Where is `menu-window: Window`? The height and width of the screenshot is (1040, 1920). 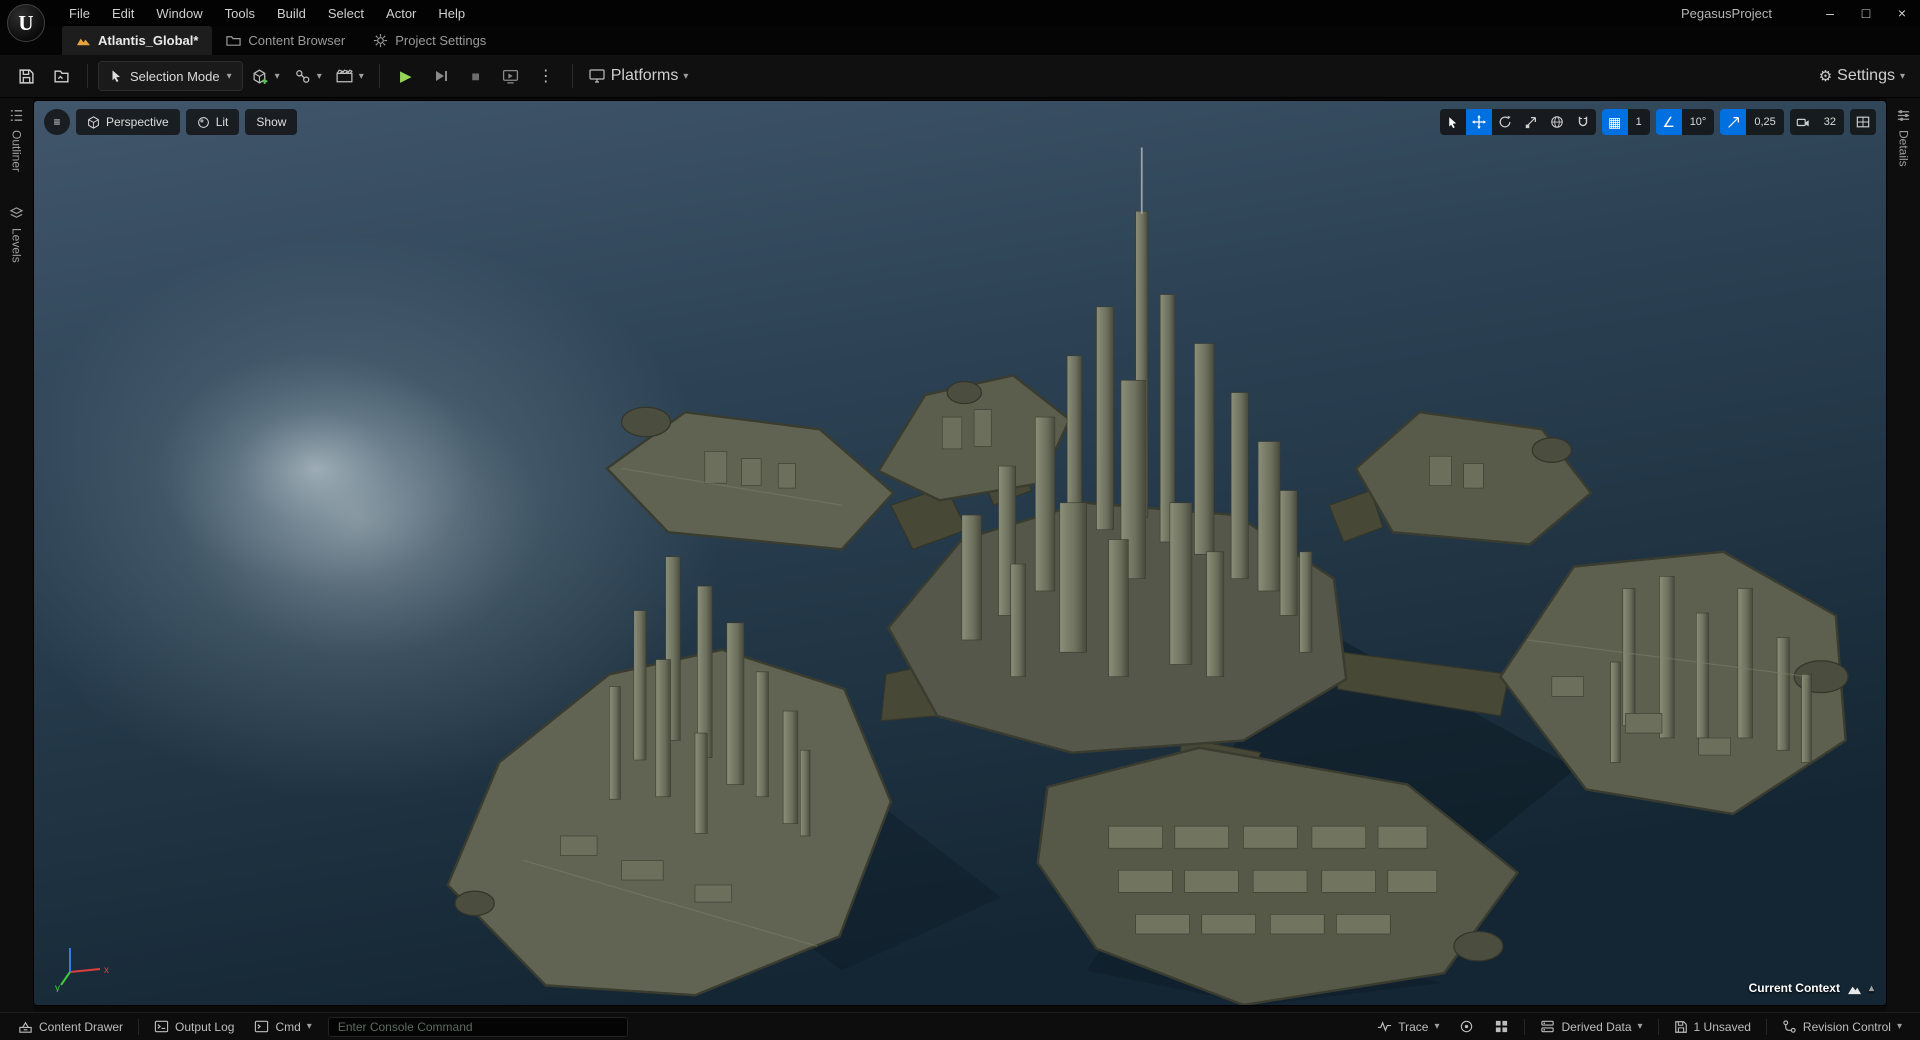
menu-window: Window is located at coordinates (179, 13).